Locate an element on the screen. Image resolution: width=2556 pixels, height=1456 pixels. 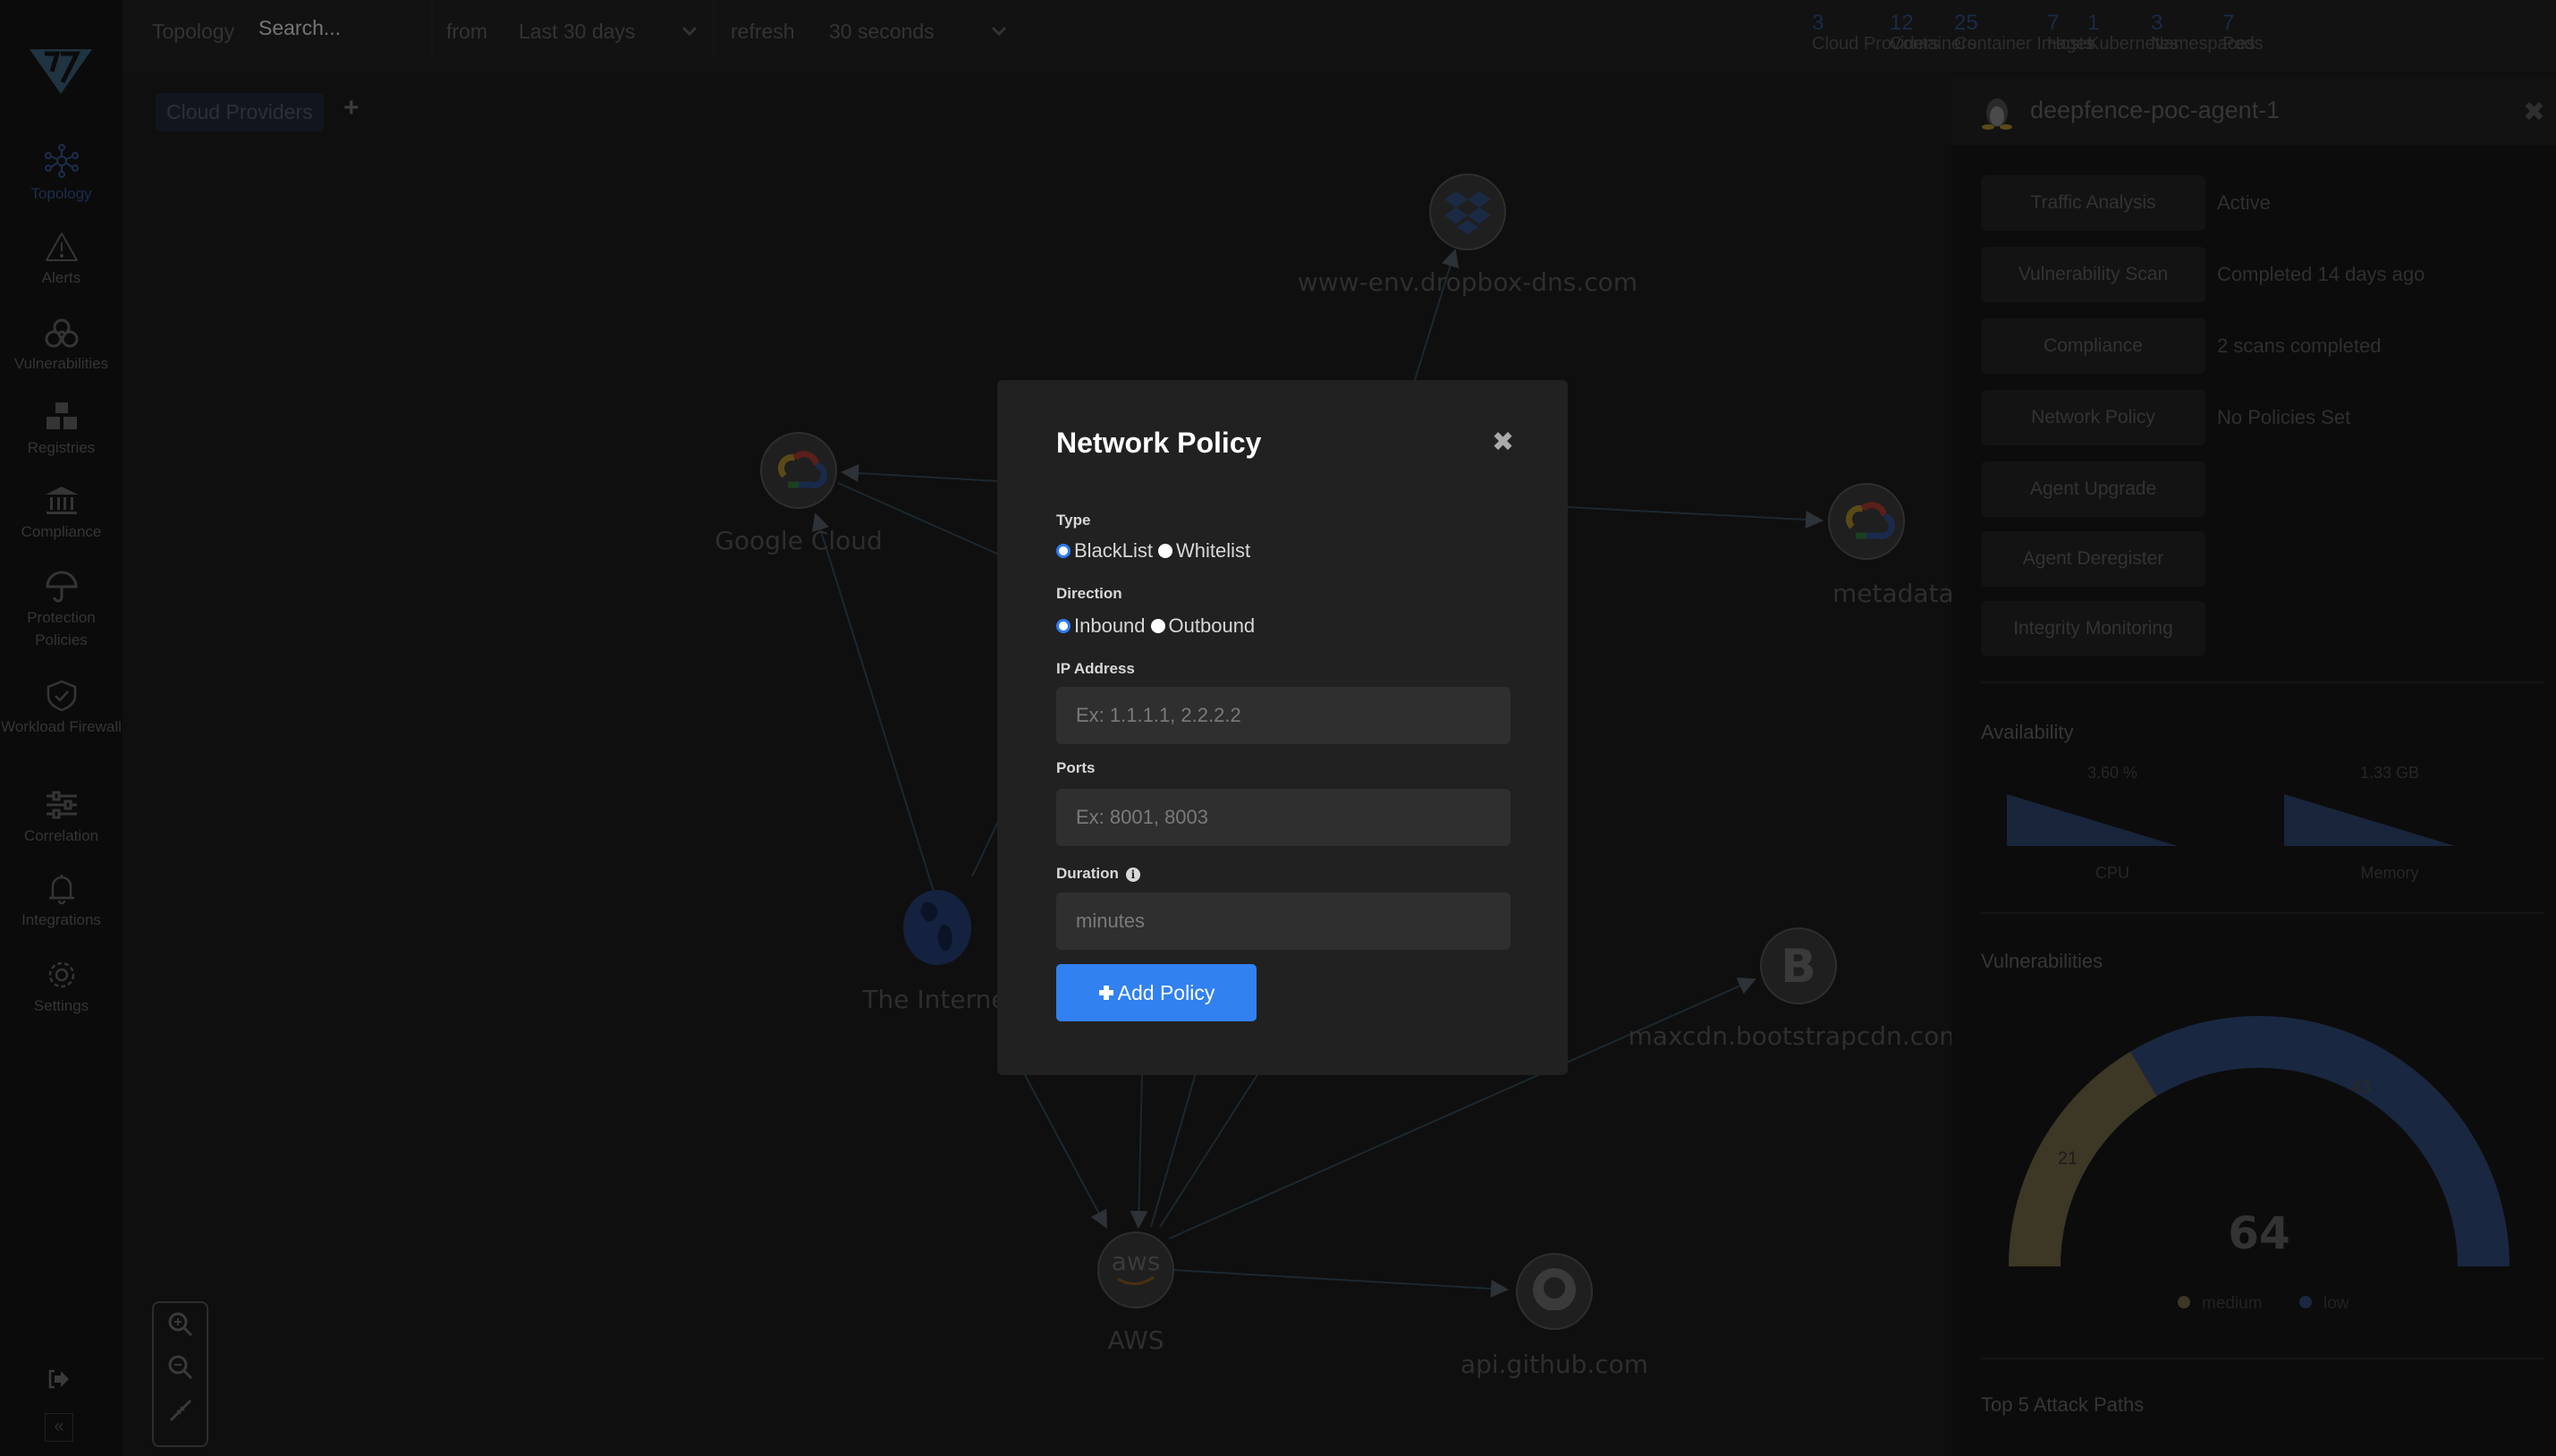
radio-whitelist: Whitelist is located at coordinates (1204, 551).